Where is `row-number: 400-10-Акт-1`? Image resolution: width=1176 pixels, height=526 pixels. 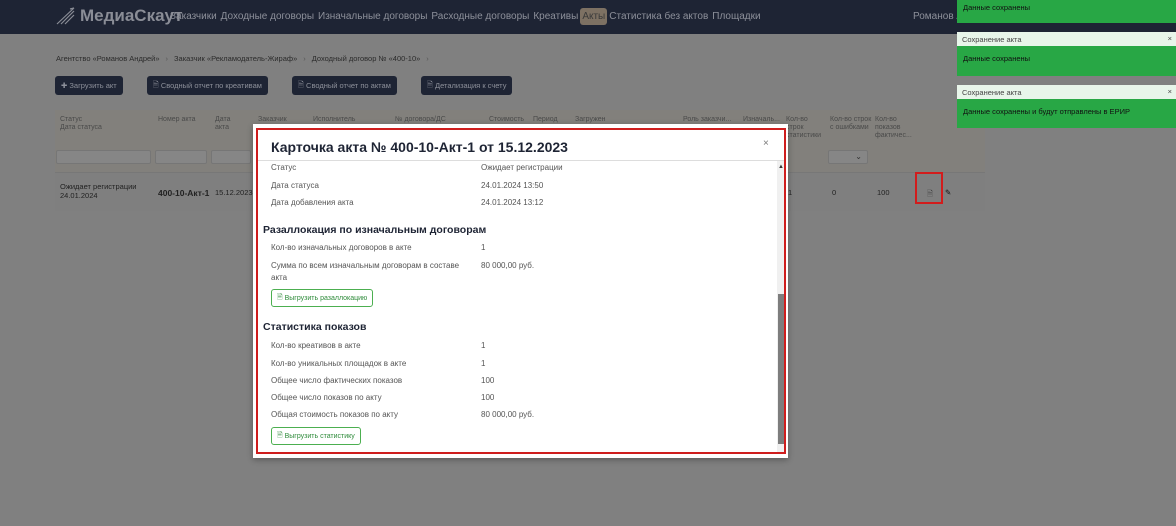
row-number: 400-10-Акт-1 is located at coordinates (183, 193).